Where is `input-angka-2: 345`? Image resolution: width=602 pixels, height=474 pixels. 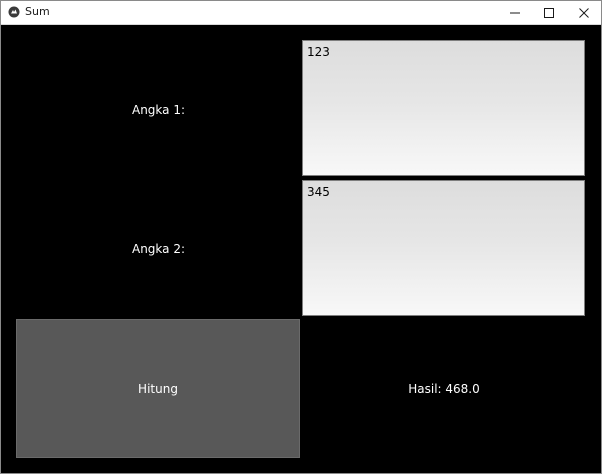 input-angka-2: 345 is located at coordinates (443, 248).